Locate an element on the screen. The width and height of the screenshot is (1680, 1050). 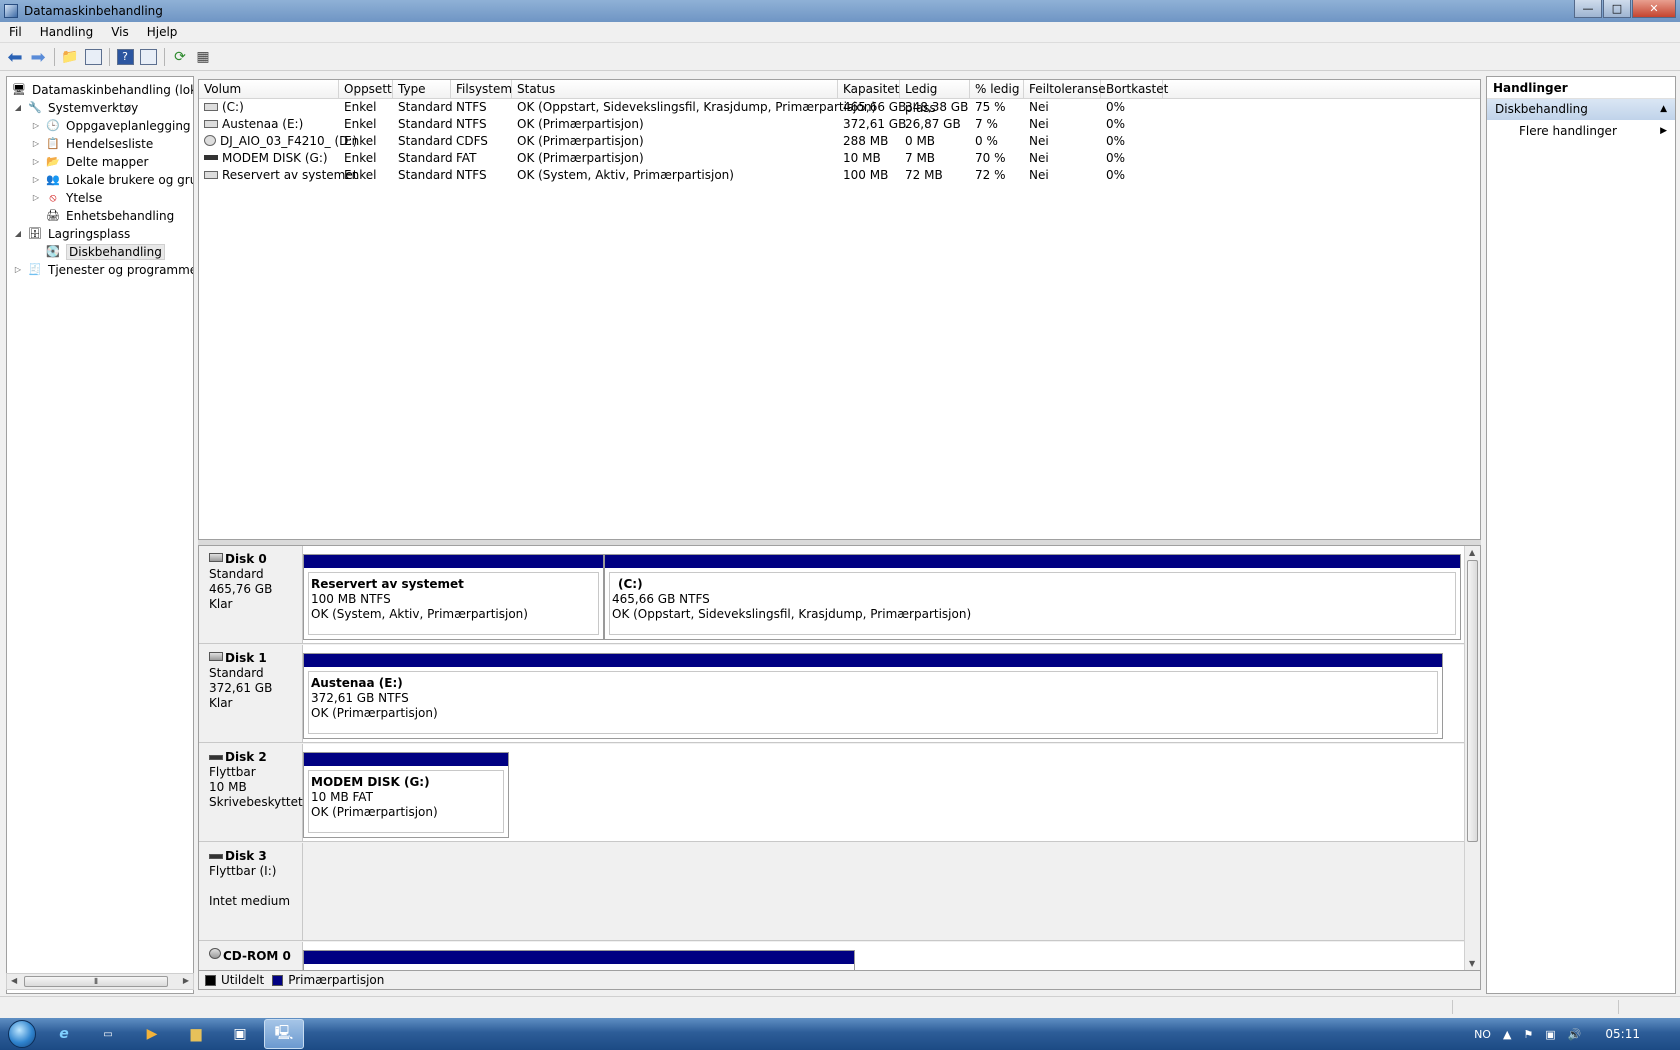
menu-view: Vis is located at coordinates (120, 32).